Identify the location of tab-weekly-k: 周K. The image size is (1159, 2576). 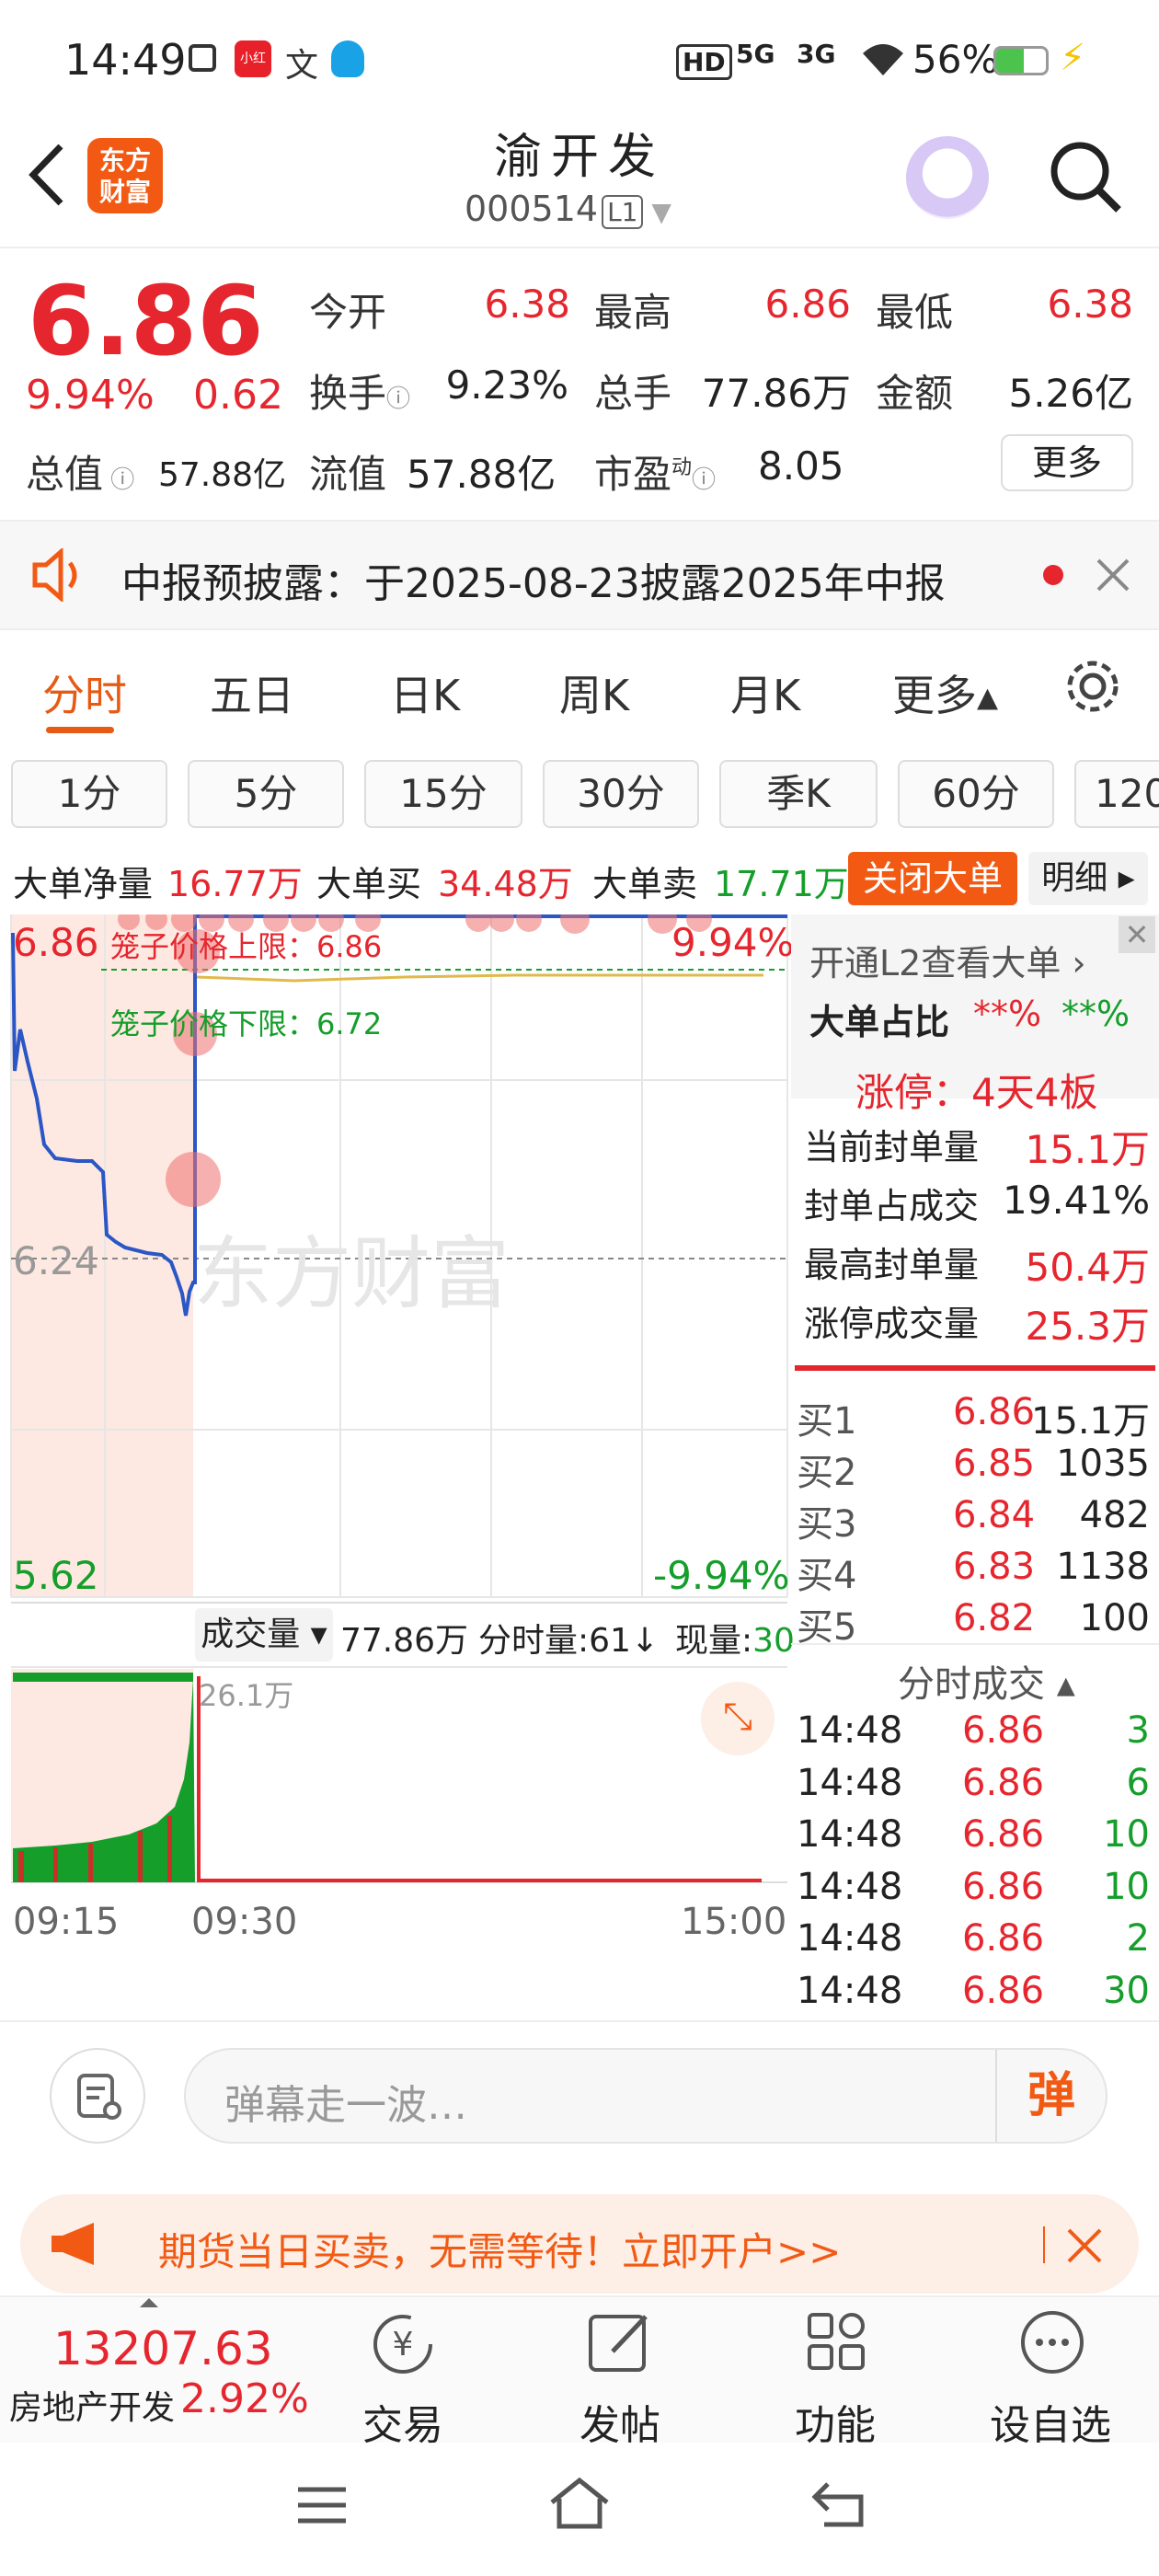
(594, 692).